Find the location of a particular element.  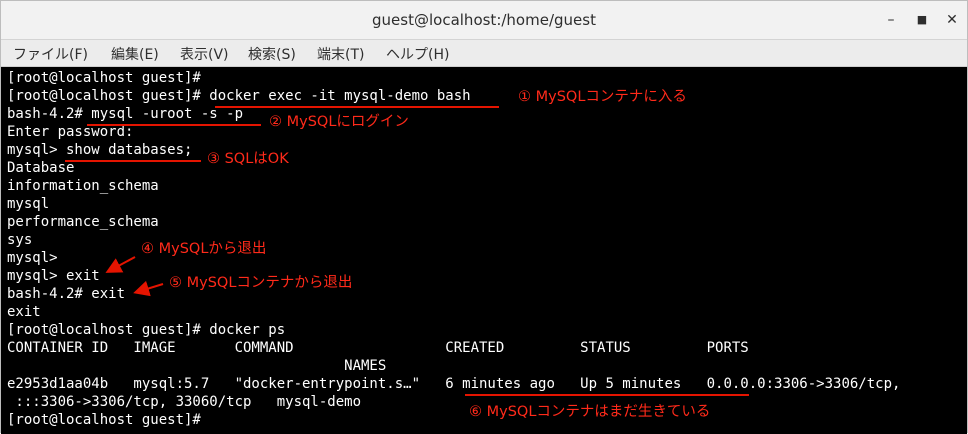

minimize-button: – is located at coordinates (891, 20).